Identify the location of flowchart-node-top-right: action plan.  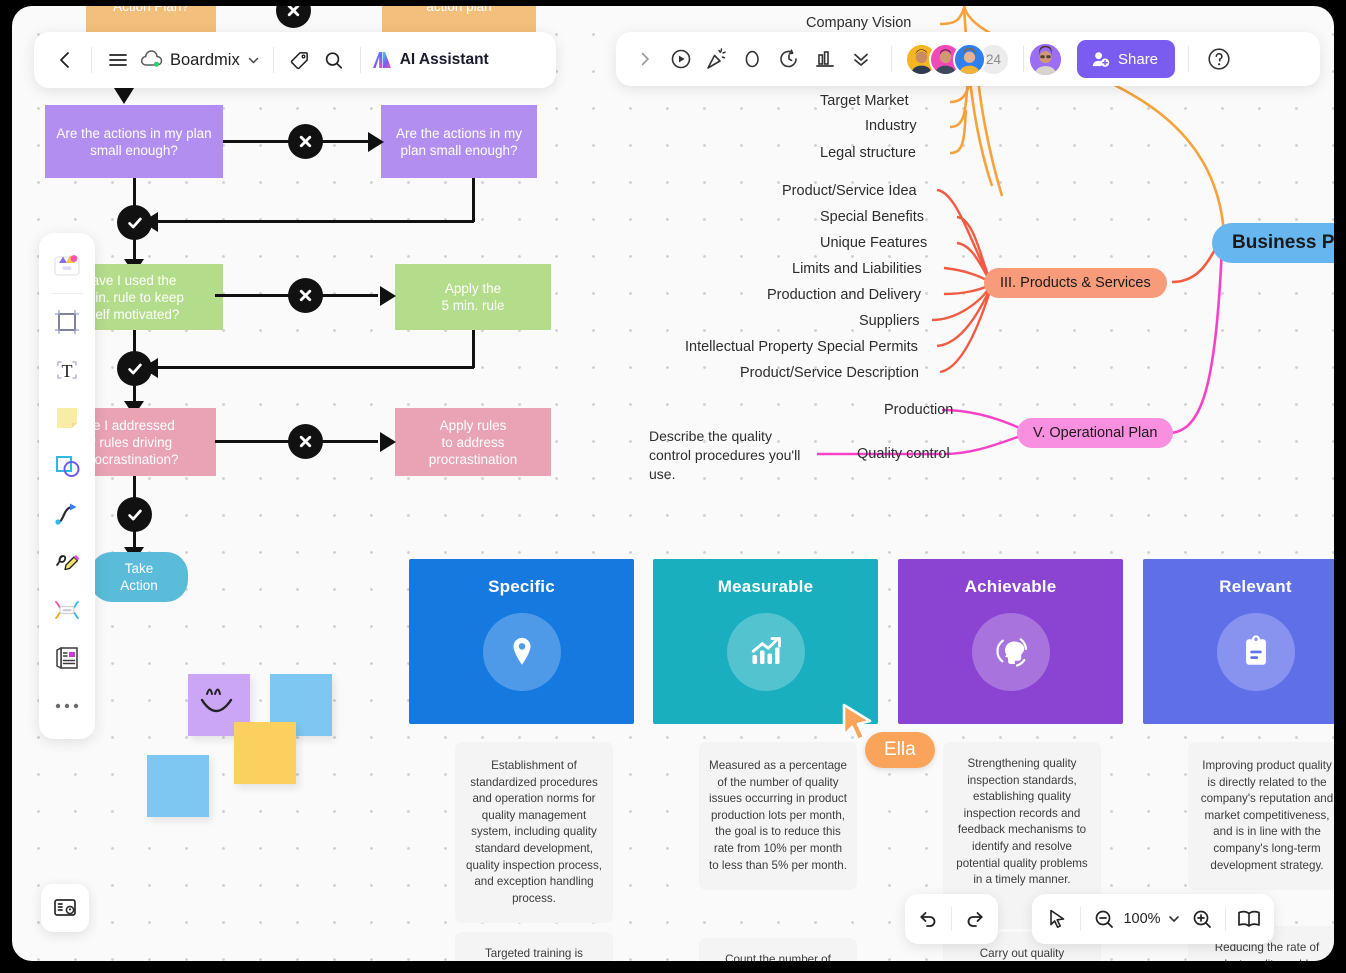
(459, 19).